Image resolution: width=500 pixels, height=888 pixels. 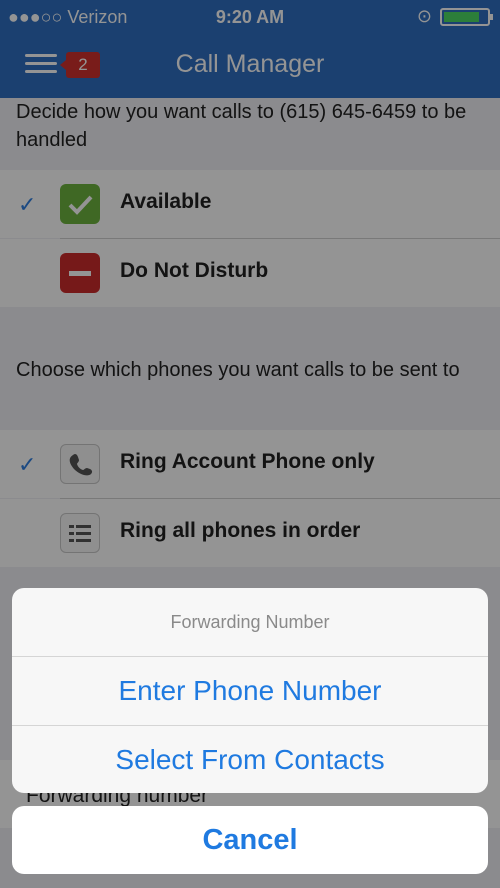 What do you see at coordinates (250, 622) in the screenshot?
I see `action-sheet-title: Forwarding Number` at bounding box center [250, 622].